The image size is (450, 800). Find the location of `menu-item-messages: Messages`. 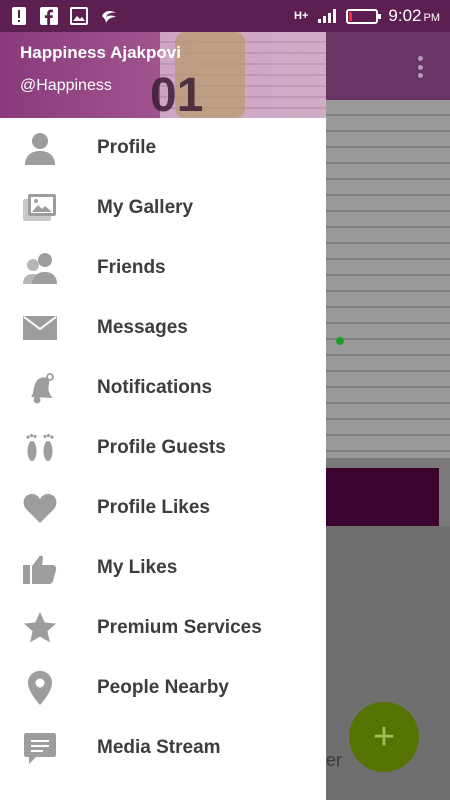

menu-item-messages: Messages is located at coordinates (163, 328).